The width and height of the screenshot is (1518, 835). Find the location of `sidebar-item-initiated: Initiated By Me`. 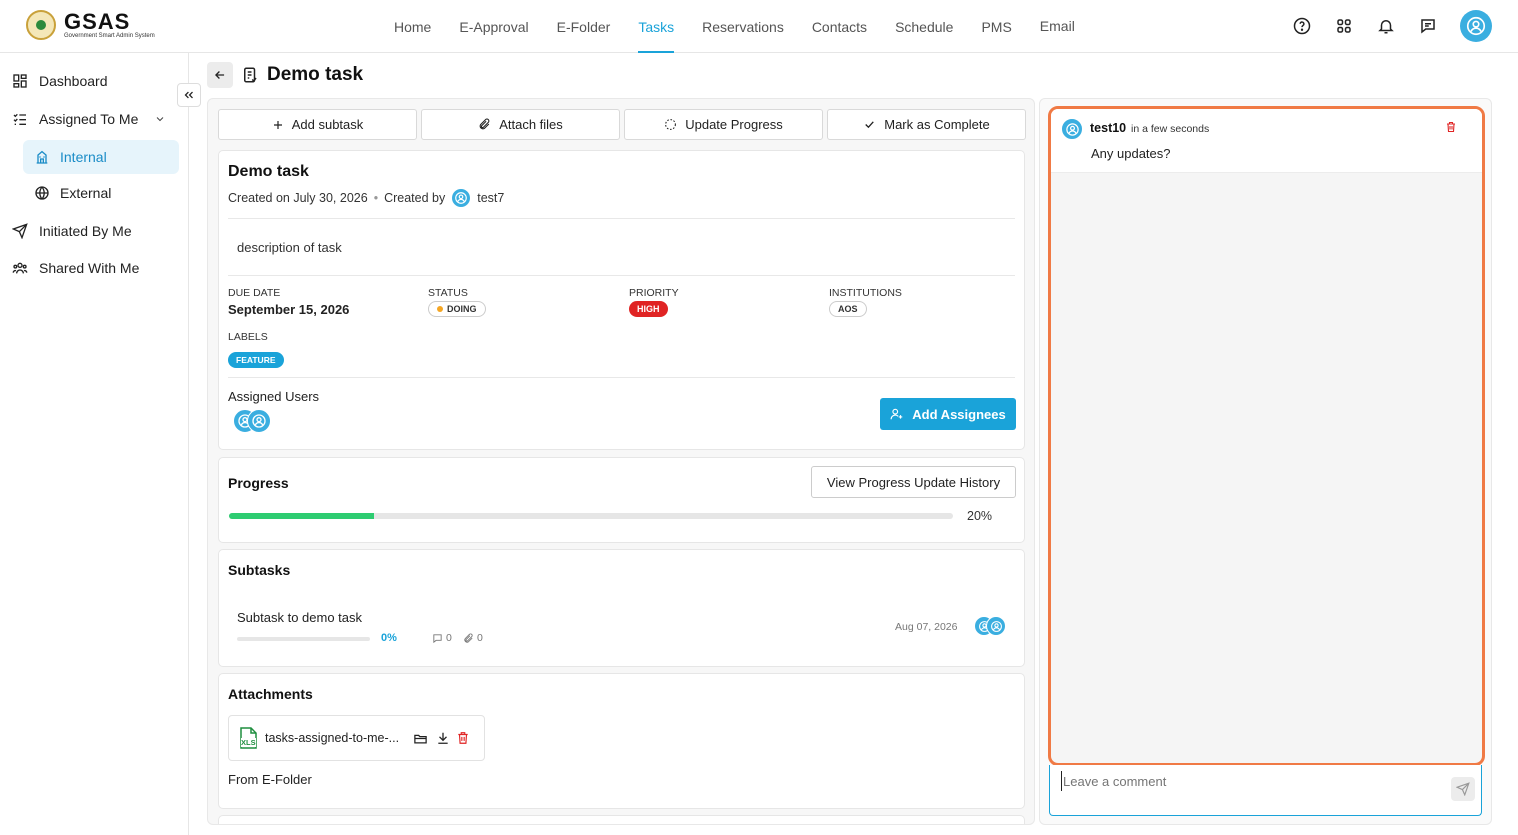

sidebar-item-initiated: Initiated By Me is located at coordinates (94, 231).